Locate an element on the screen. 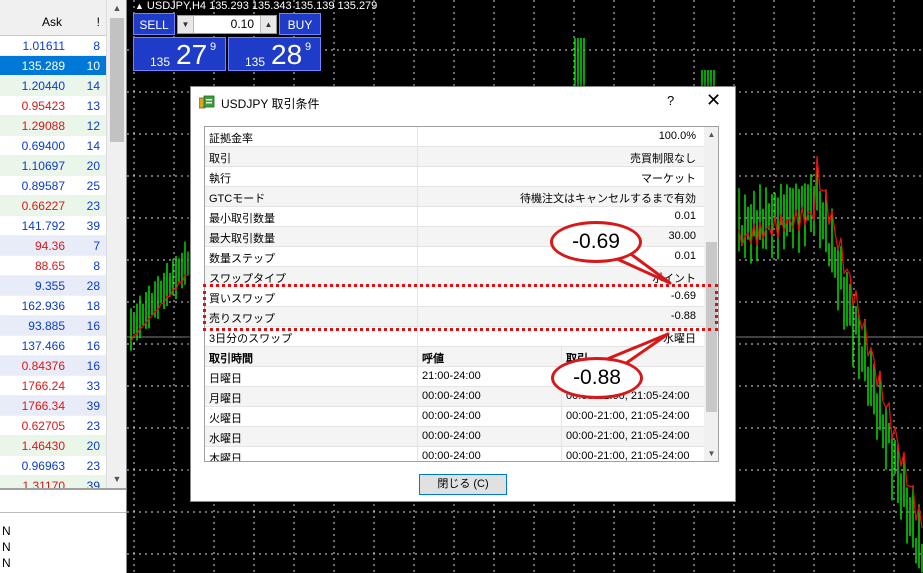 This screenshot has width=923, height=573. market-watch-row: 1.10697 20 is located at coordinates (53, 166).